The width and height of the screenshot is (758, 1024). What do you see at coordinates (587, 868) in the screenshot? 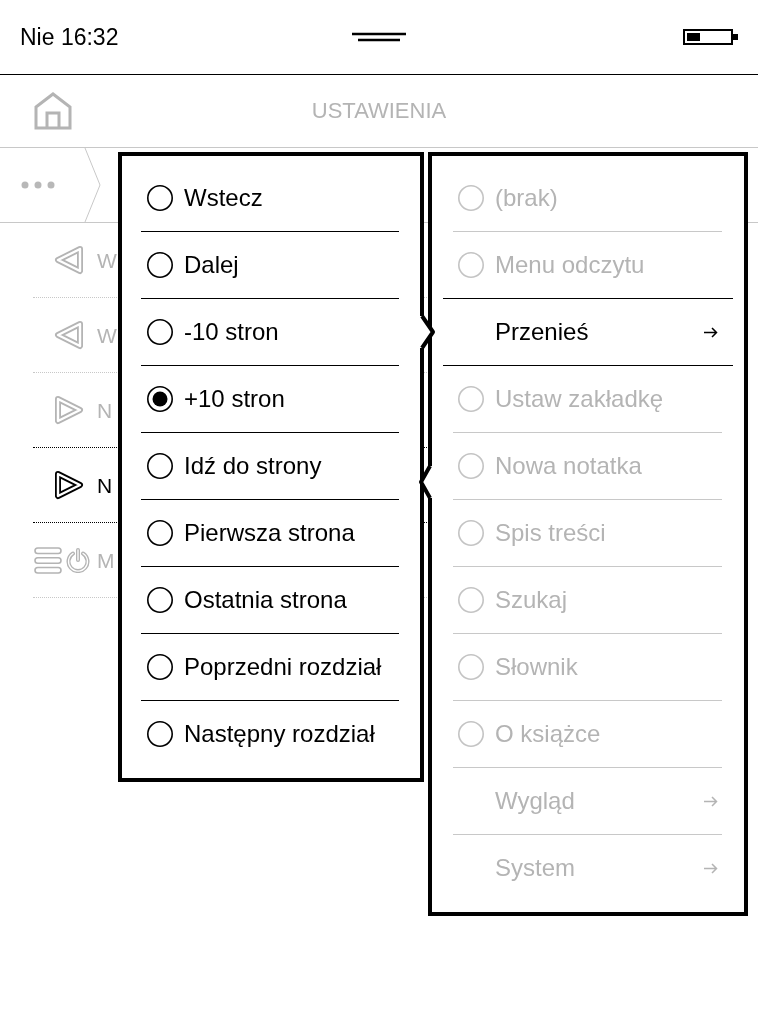
I see `menu-item: System` at bounding box center [587, 868].